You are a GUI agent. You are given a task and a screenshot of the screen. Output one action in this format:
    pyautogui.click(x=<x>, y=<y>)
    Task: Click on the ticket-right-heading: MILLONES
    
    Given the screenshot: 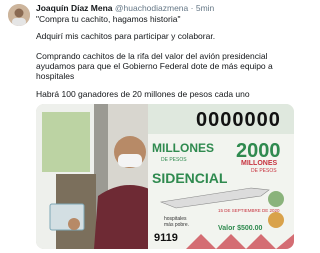 What is the action you would take?
    pyautogui.click(x=259, y=163)
    